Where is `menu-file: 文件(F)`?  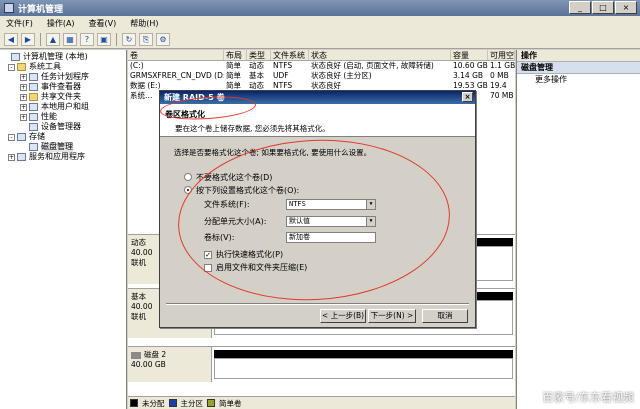
menu-file: 文件(F) is located at coordinates (19, 23).